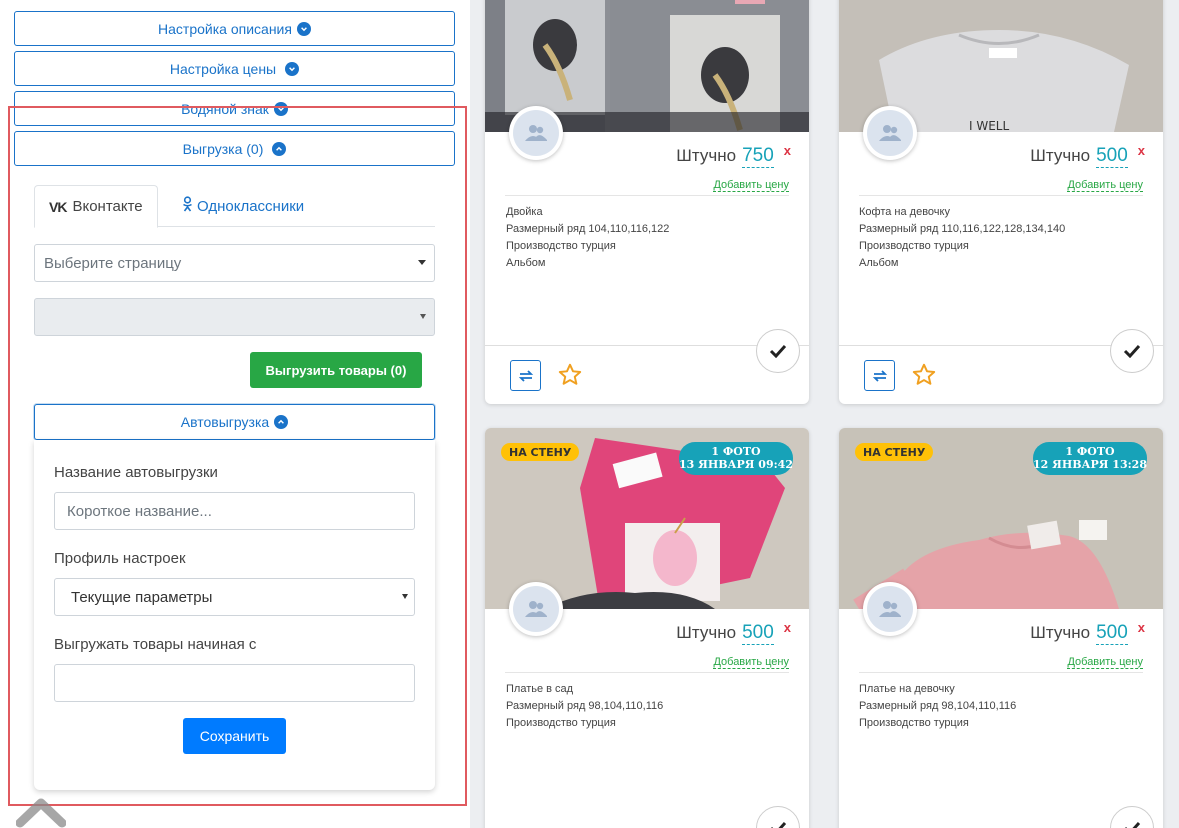 Image resolution: width=1179 pixels, height=828 pixels. I want to click on desc-line: Двойка, so click(524, 212).